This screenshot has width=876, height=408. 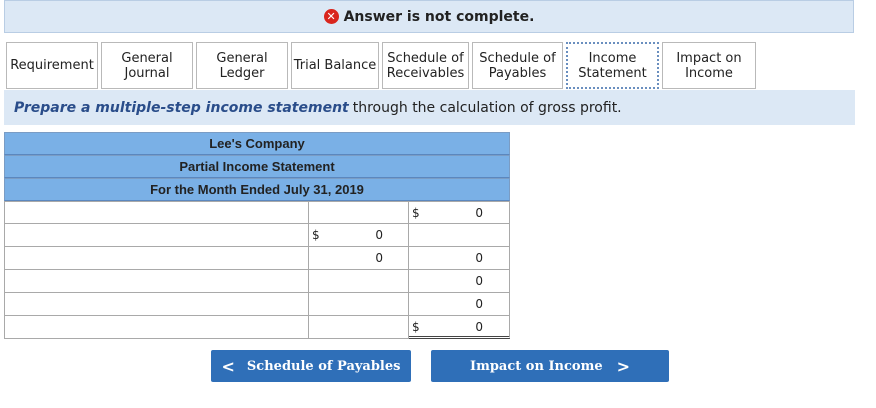 I want to click on tab-trial-balance: Trial Balance, so click(x=335, y=65).